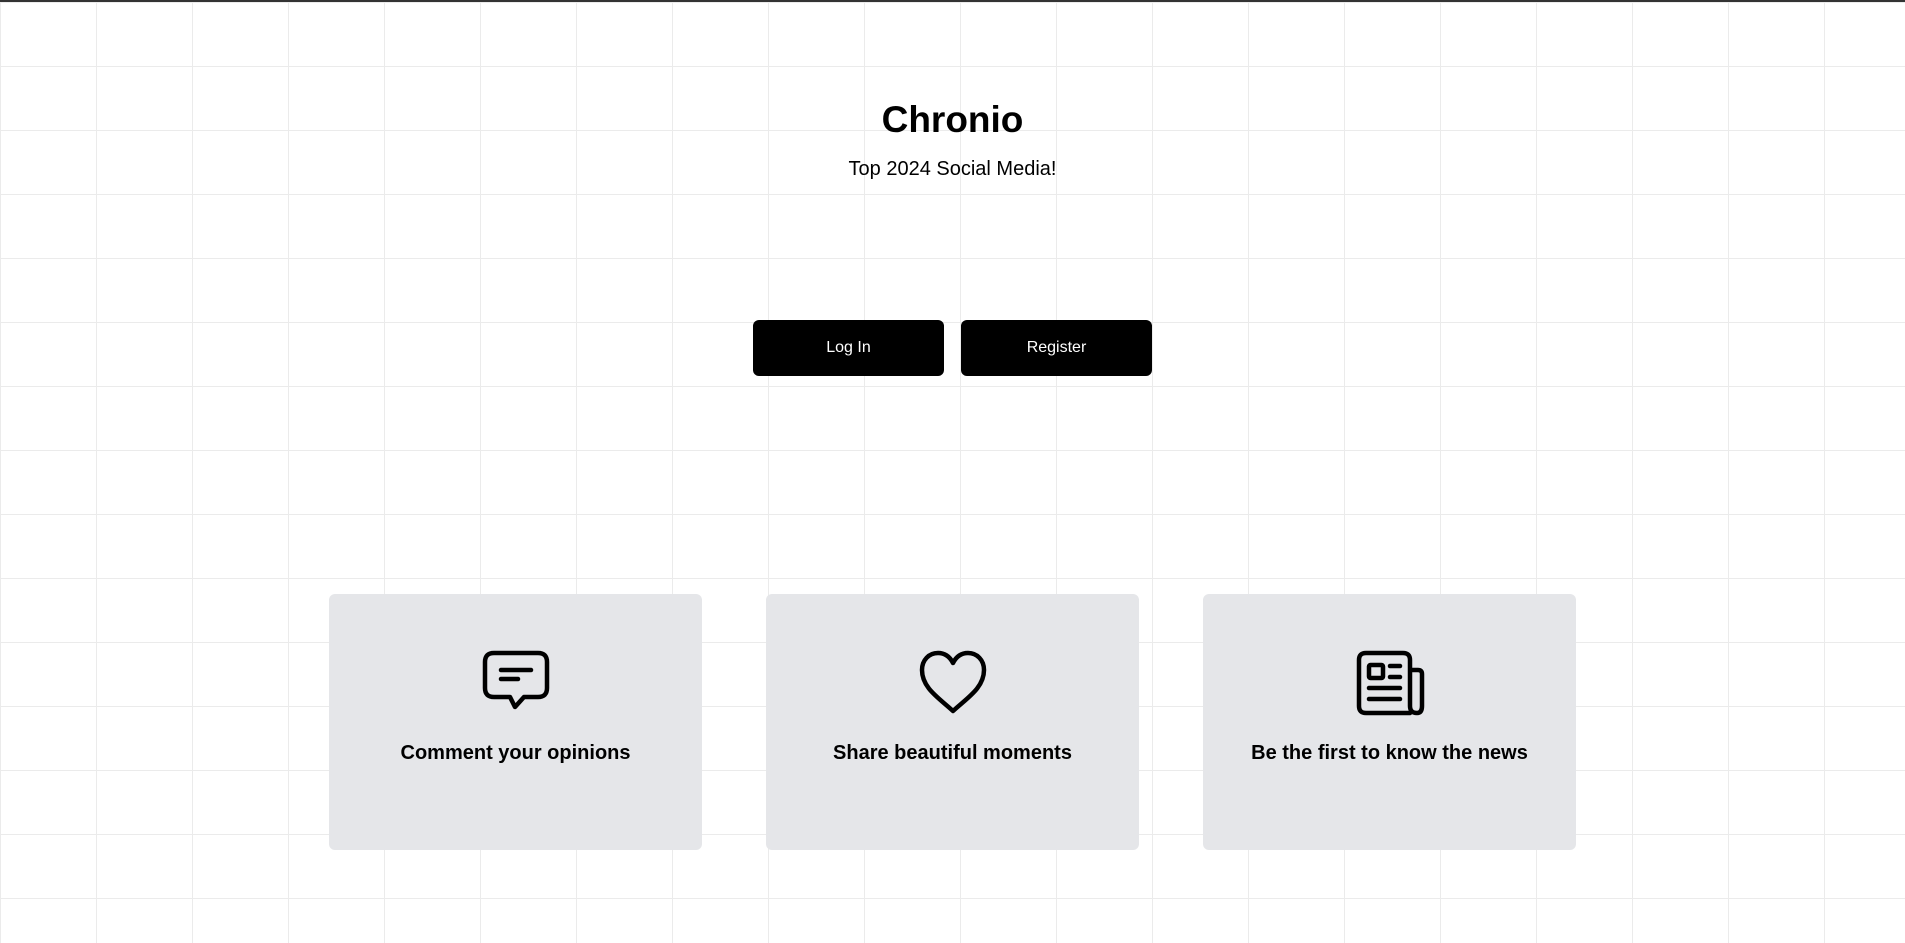 This screenshot has height=943, width=1905. Describe the element at coordinates (1056, 348) in the screenshot. I see `register-button: Register` at that location.